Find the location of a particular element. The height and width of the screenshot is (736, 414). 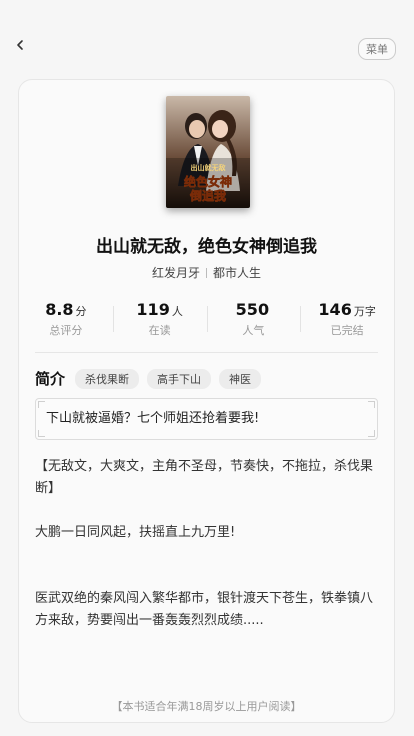

book-meta: 红发月牙 都市人生 is located at coordinates (206, 272).